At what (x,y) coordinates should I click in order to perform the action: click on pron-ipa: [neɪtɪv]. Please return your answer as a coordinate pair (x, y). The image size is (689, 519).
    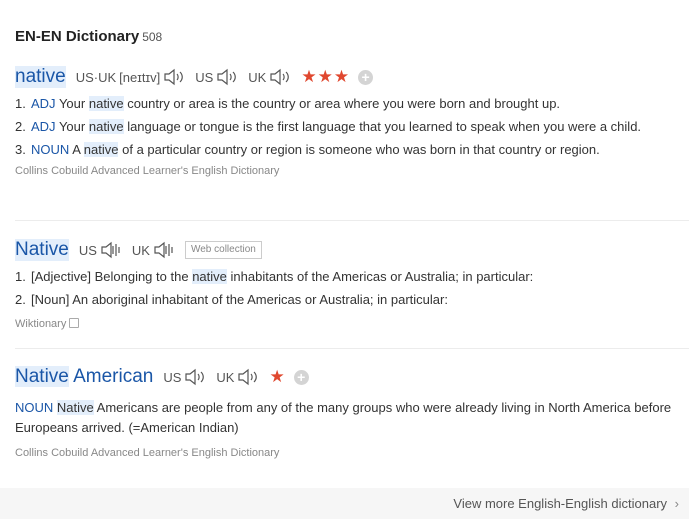
    Looking at the image, I should click on (140, 77).